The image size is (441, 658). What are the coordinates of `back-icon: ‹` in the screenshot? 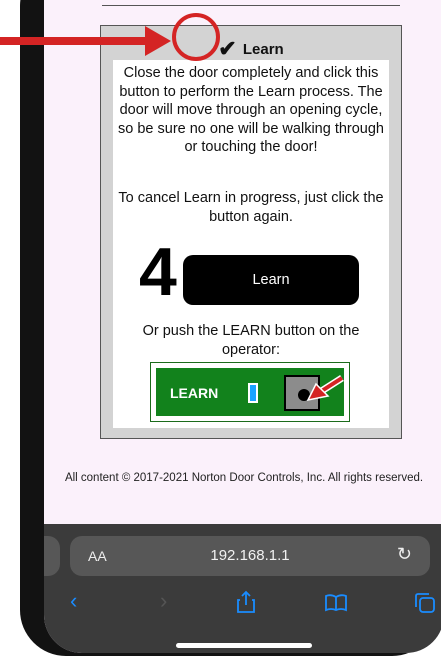 It's located at (73, 601).